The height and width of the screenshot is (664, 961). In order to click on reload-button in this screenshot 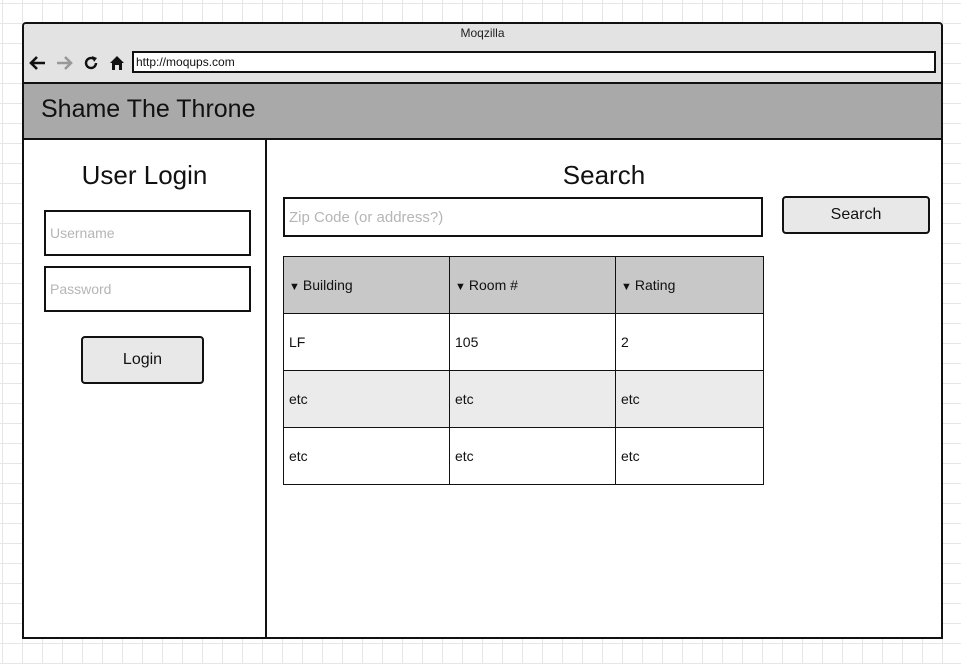, I will do `click(91, 63)`.